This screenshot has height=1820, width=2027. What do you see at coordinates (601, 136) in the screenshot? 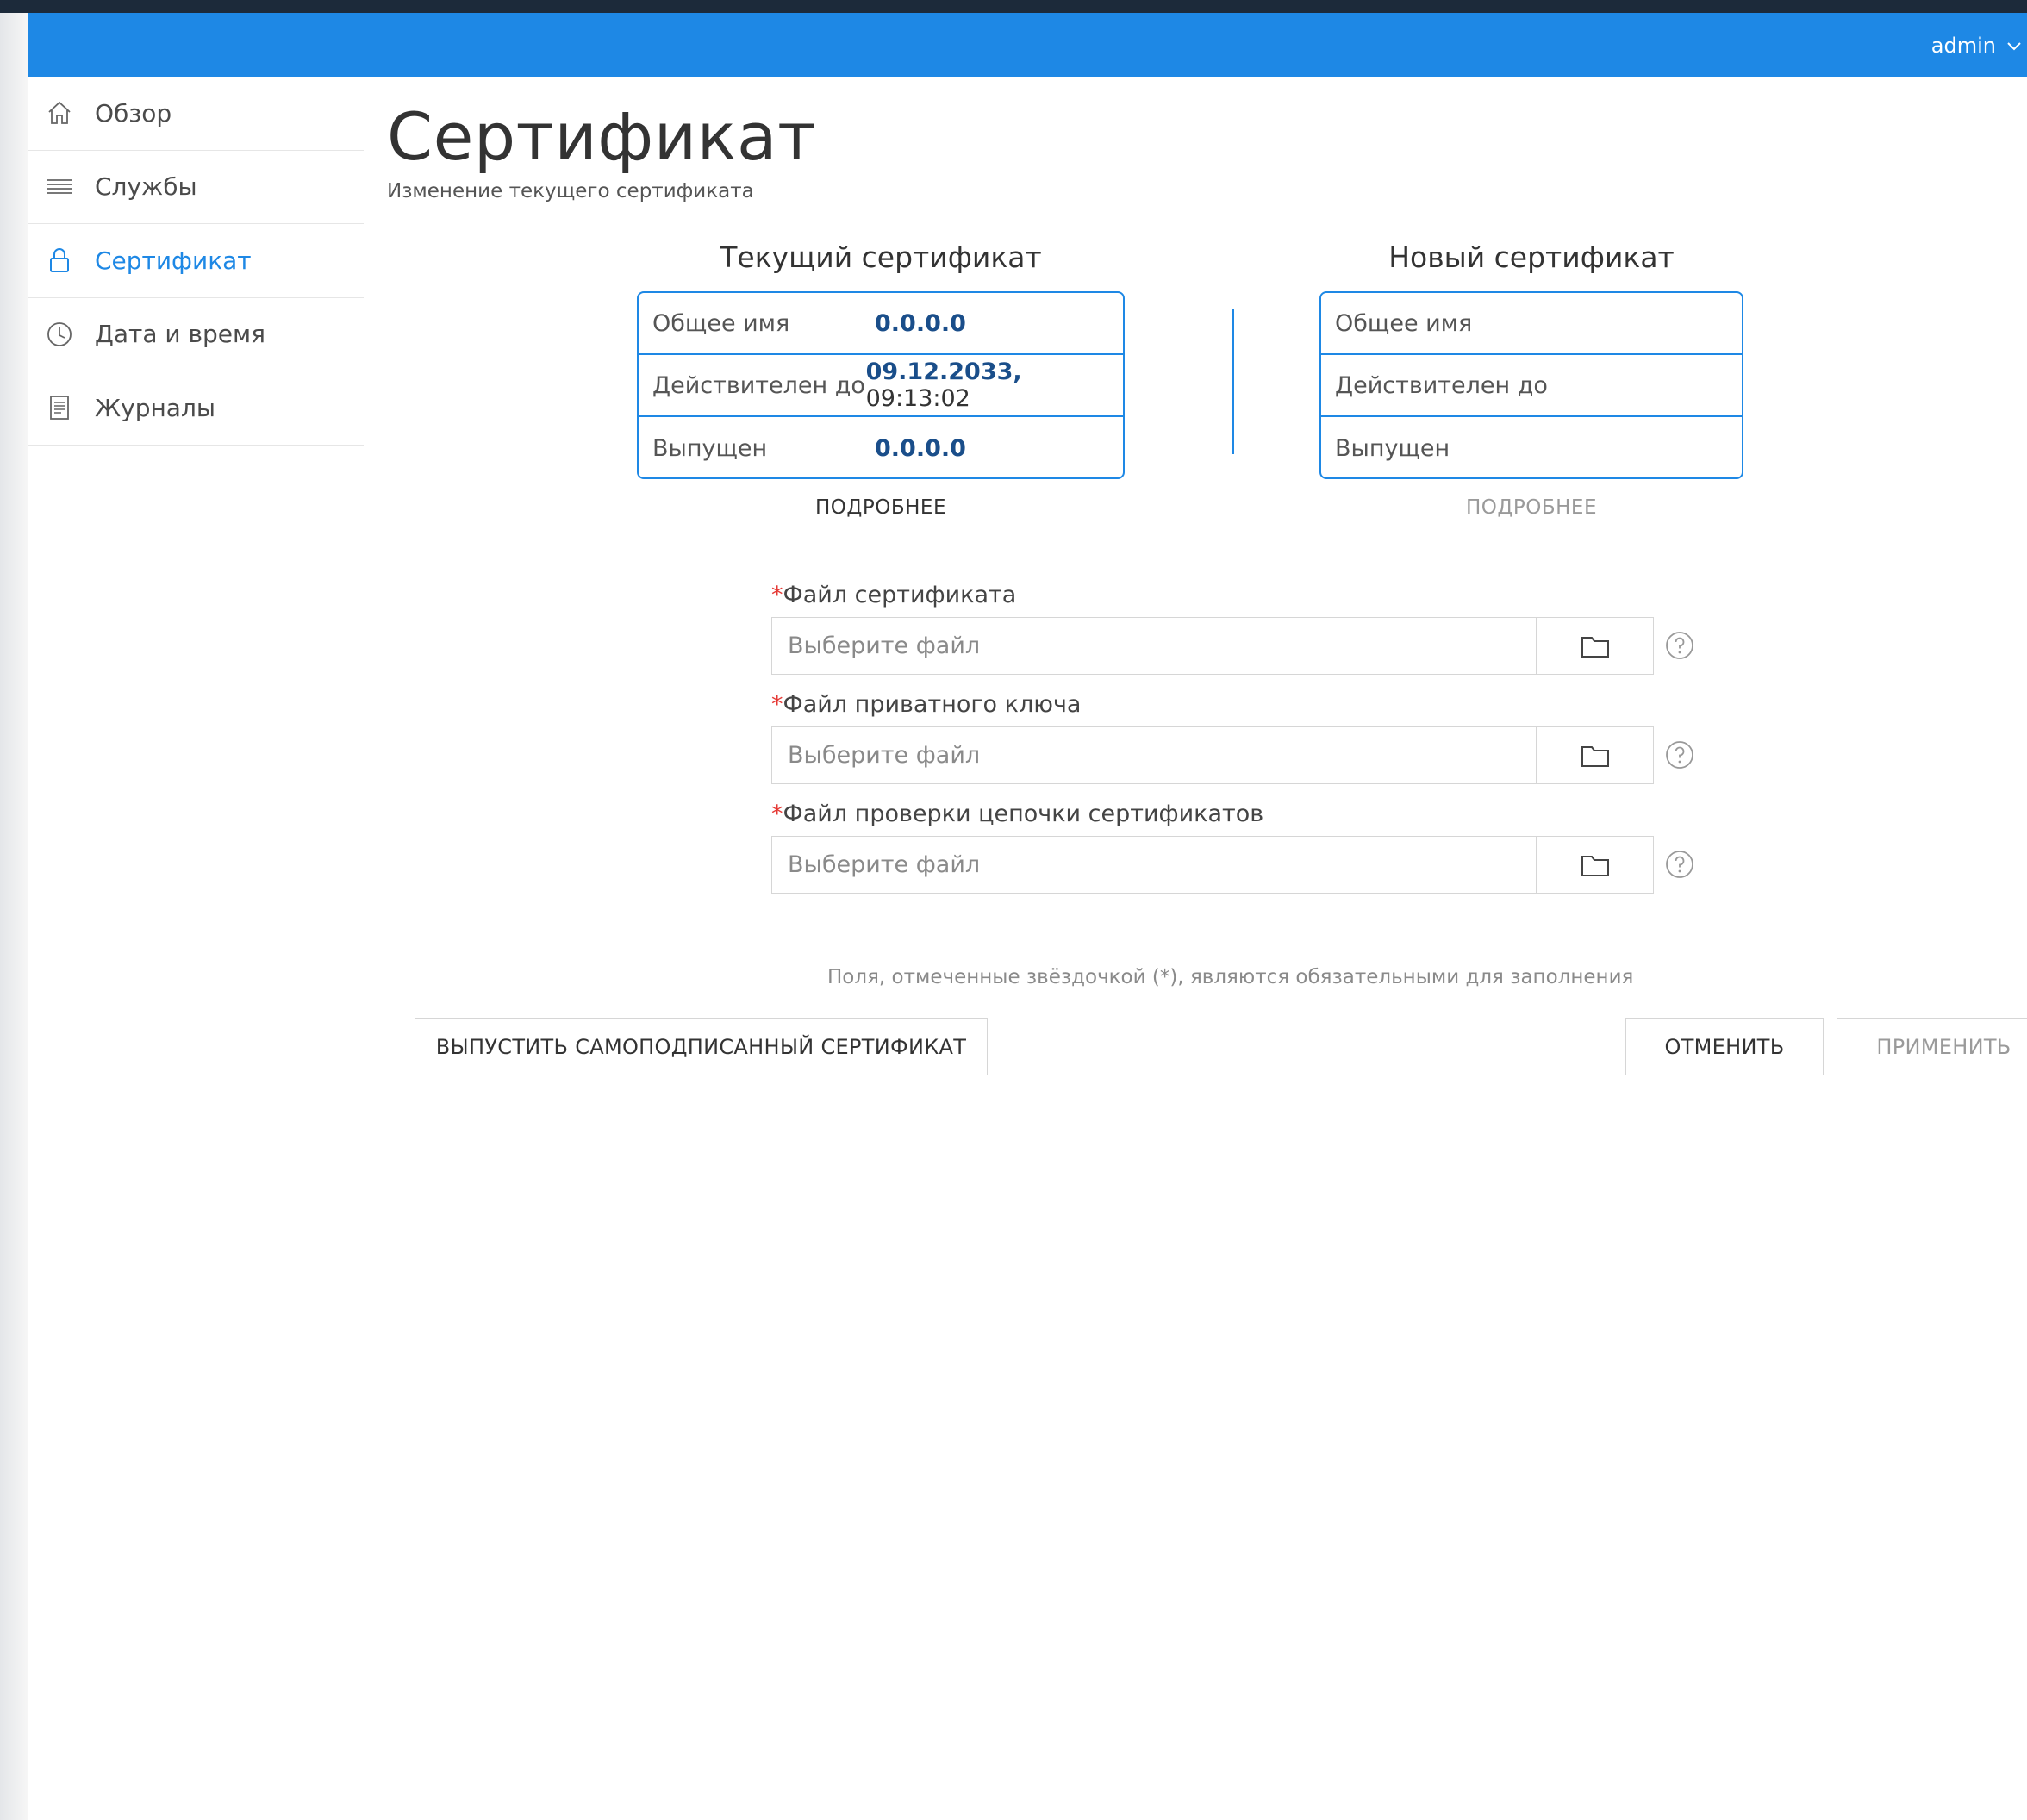
I see `page-title: Сертификат` at bounding box center [601, 136].